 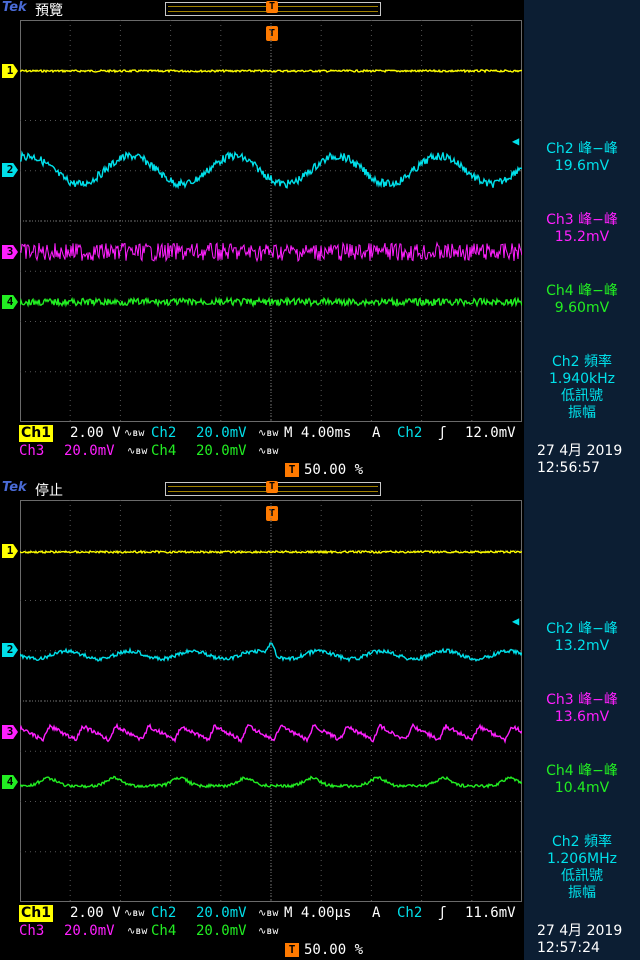 What do you see at coordinates (582, 237) in the screenshot?
I see `measurement-value: 15.2mV` at bounding box center [582, 237].